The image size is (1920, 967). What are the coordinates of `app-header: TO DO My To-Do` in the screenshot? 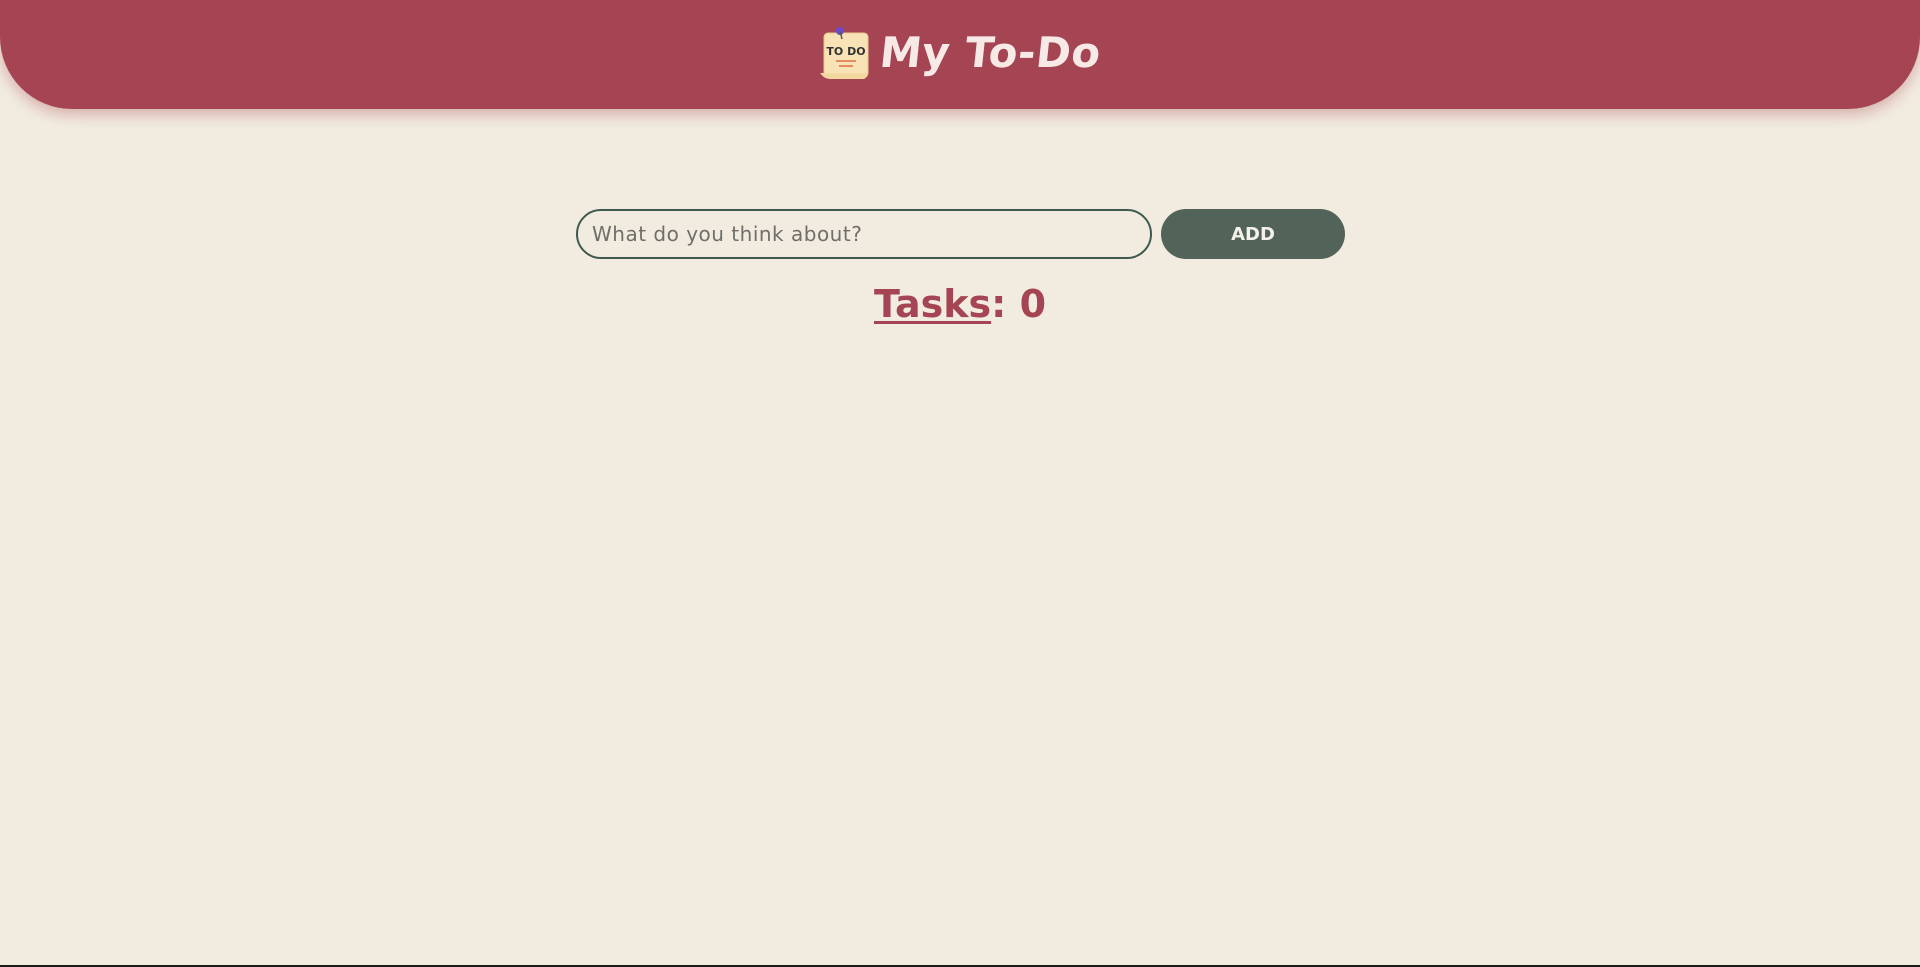 It's located at (960, 54).